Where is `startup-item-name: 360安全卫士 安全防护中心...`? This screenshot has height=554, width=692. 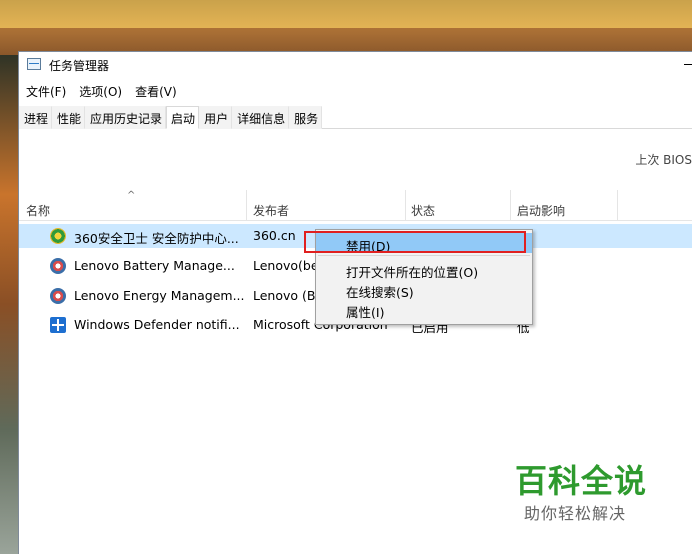
startup-item-name: 360安全卫士 安全防护中心... is located at coordinates (156, 238).